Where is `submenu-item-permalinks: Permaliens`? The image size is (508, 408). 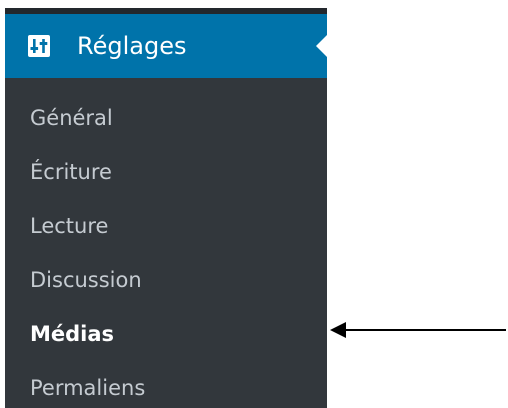
submenu-item-permalinks: Permaliens is located at coordinates (166, 384).